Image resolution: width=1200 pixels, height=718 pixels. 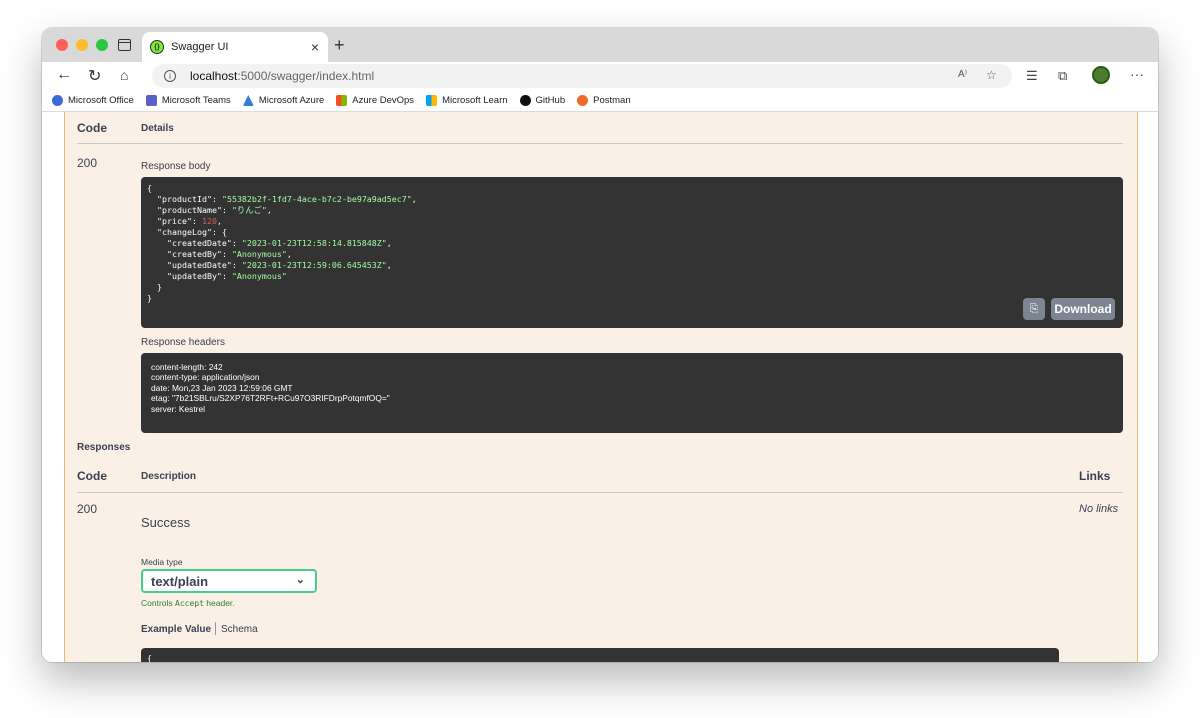 What do you see at coordinates (157, 128) in the screenshot?
I see `col-details-header: Details` at bounding box center [157, 128].